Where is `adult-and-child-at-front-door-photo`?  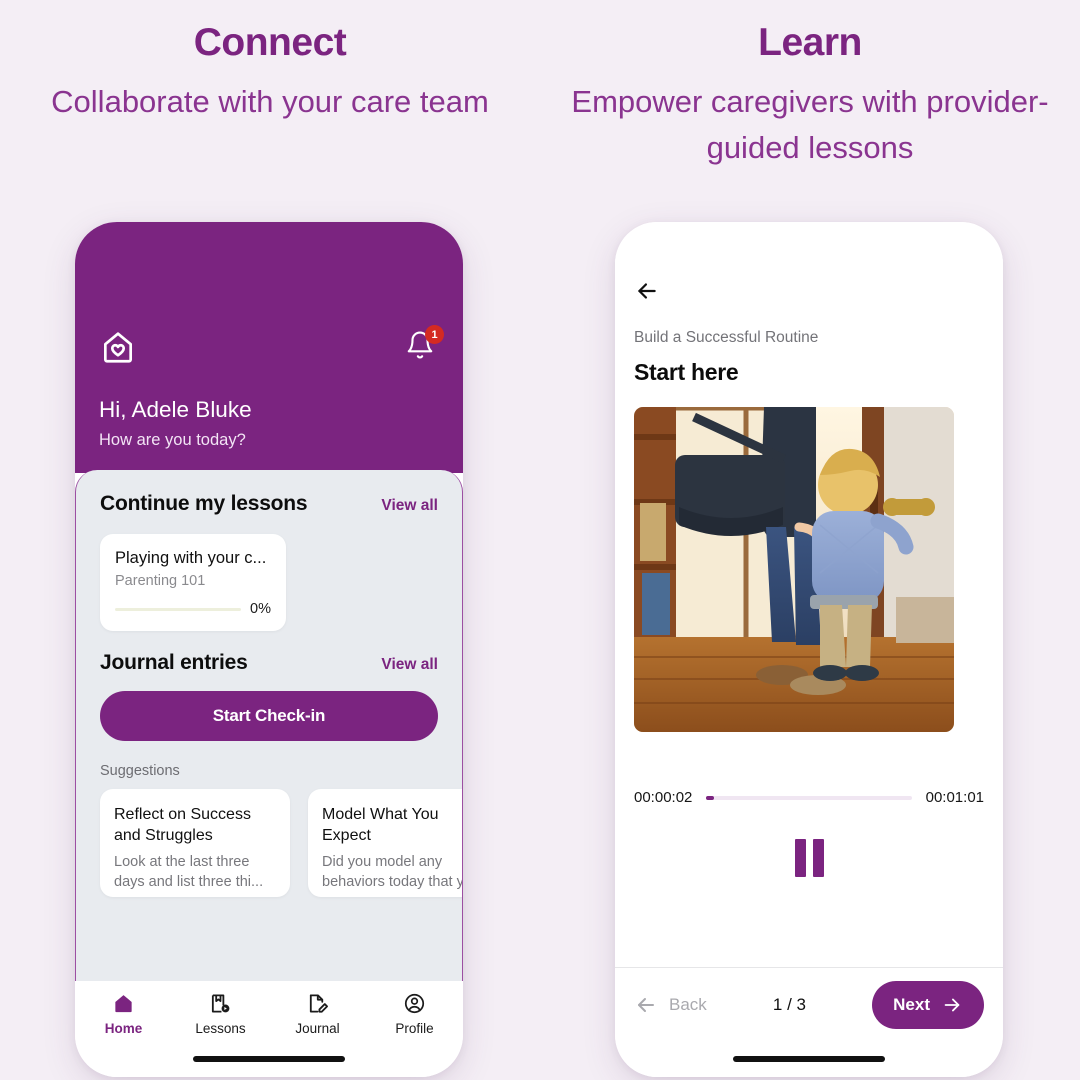
adult-and-child-at-front-door-photo is located at coordinates (794, 569).